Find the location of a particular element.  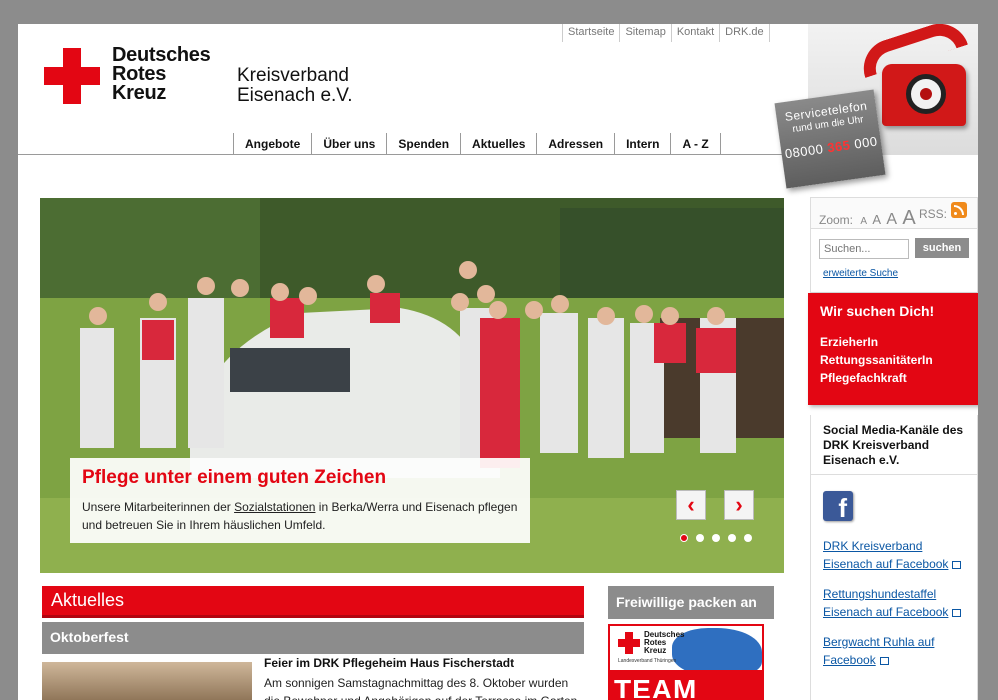

nav-aktuelles: Aktuelles is located at coordinates (498, 144).